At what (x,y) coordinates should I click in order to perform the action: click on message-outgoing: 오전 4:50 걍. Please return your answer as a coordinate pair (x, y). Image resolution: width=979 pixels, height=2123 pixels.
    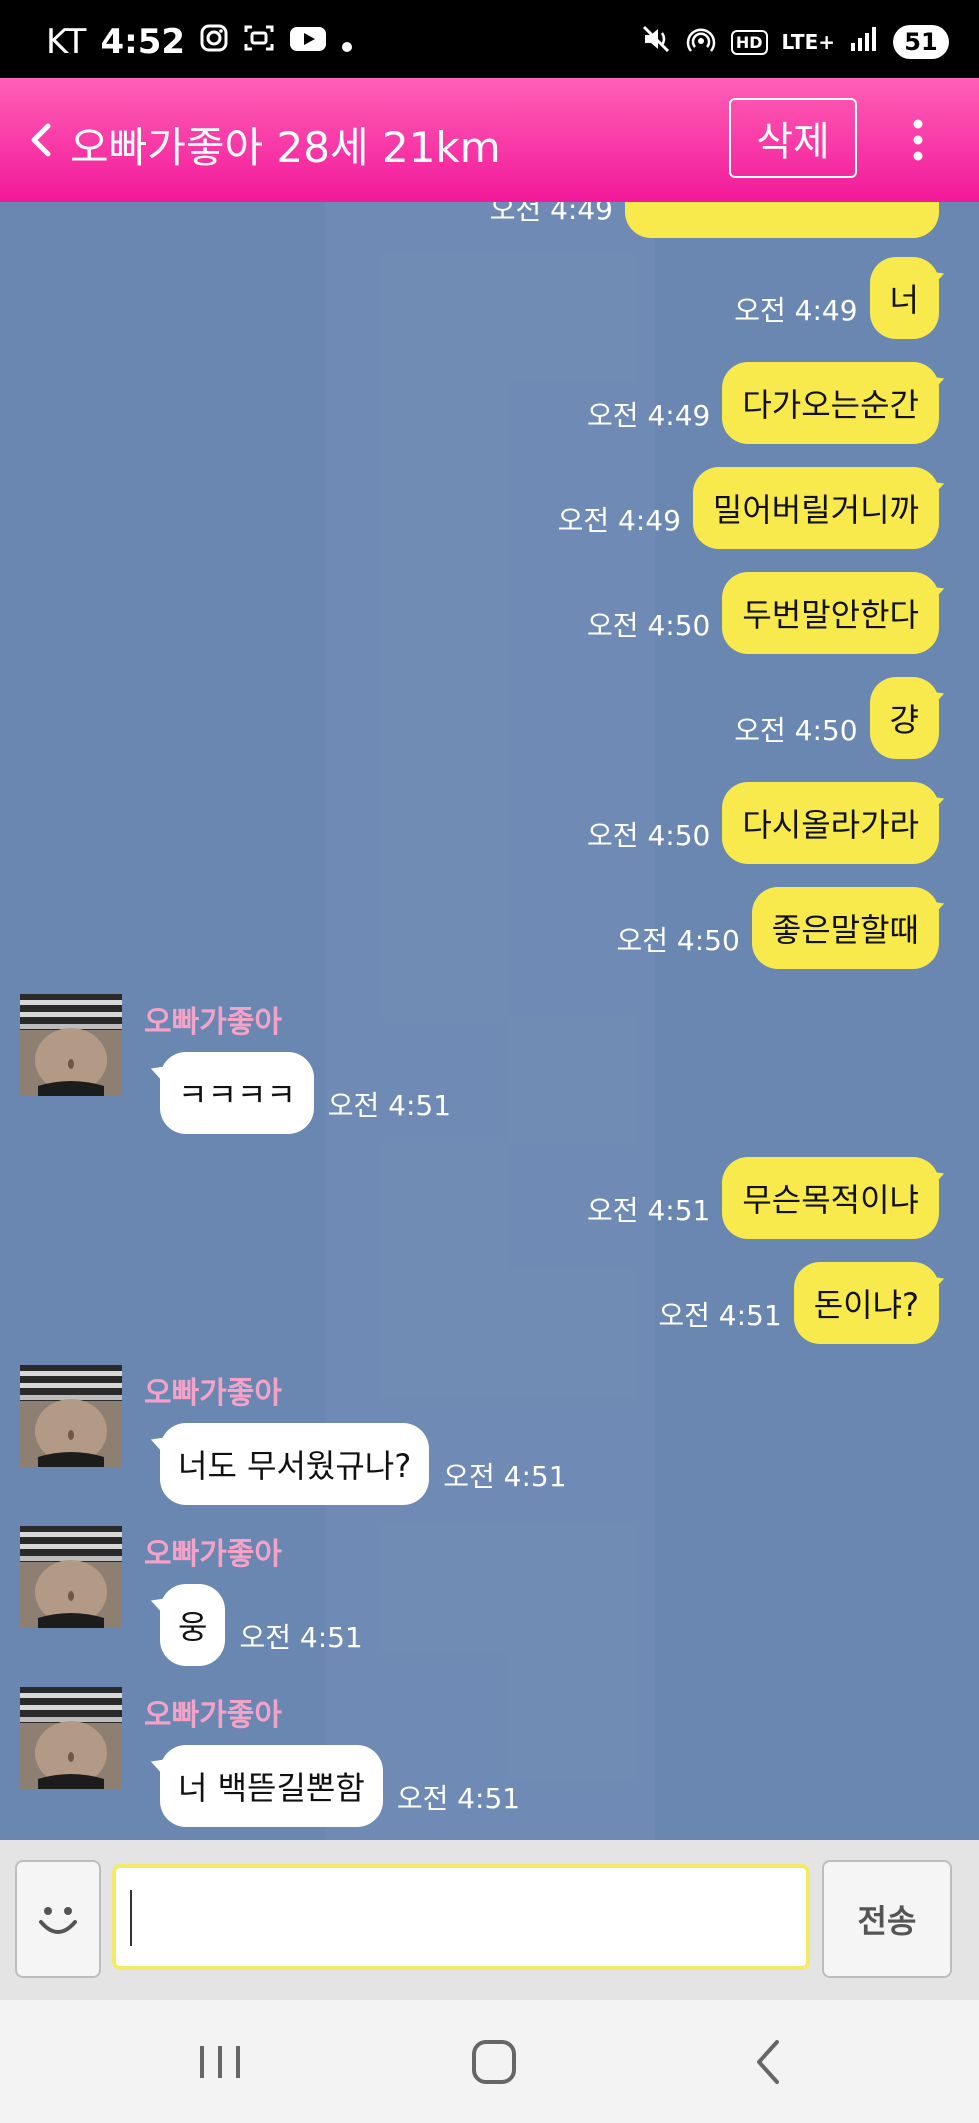
    Looking at the image, I should click on (836, 718).